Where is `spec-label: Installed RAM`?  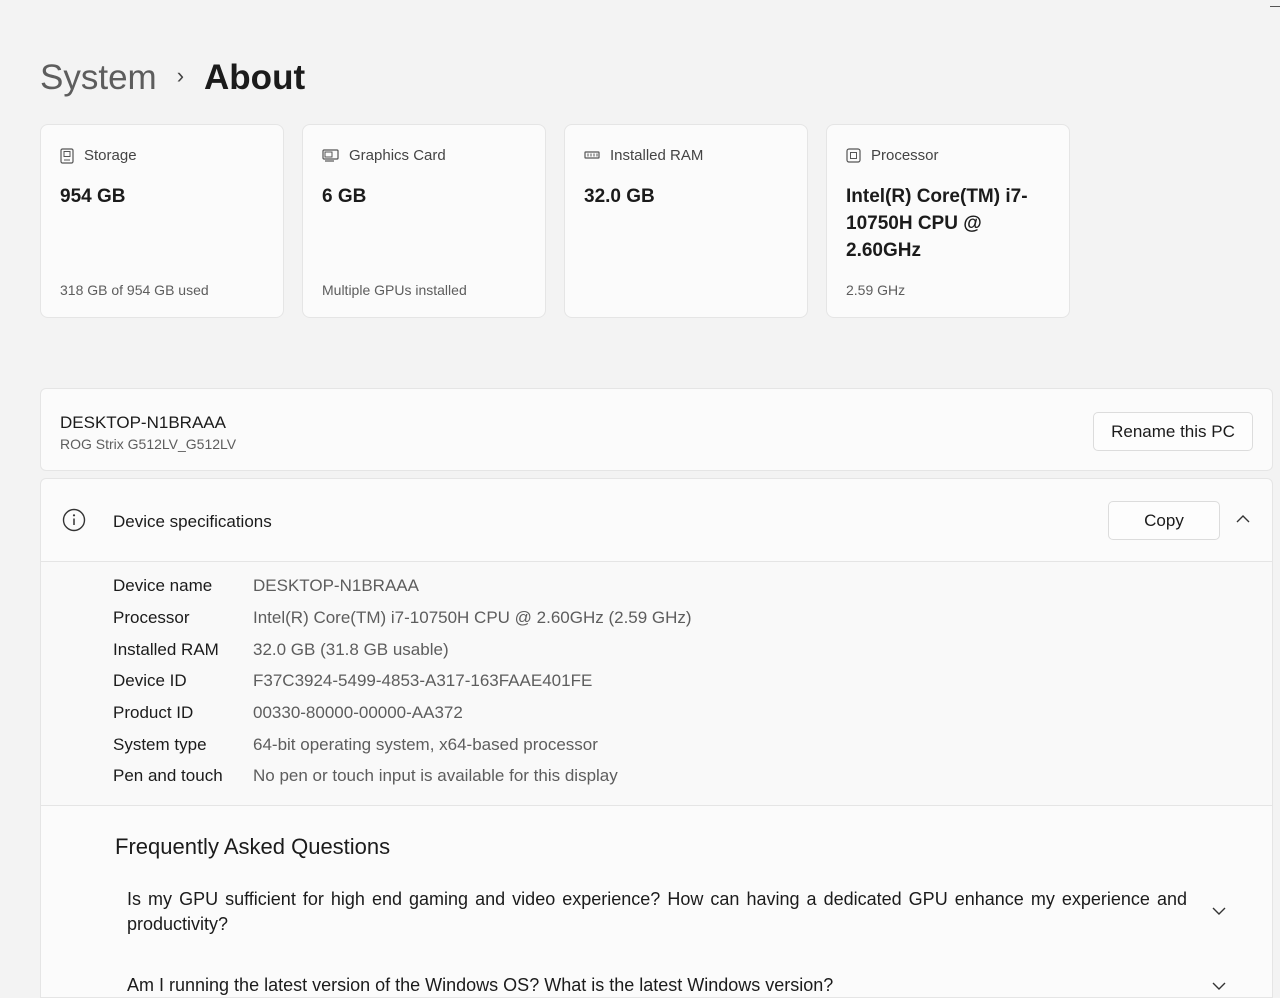
spec-label: Installed RAM is located at coordinates (166, 649).